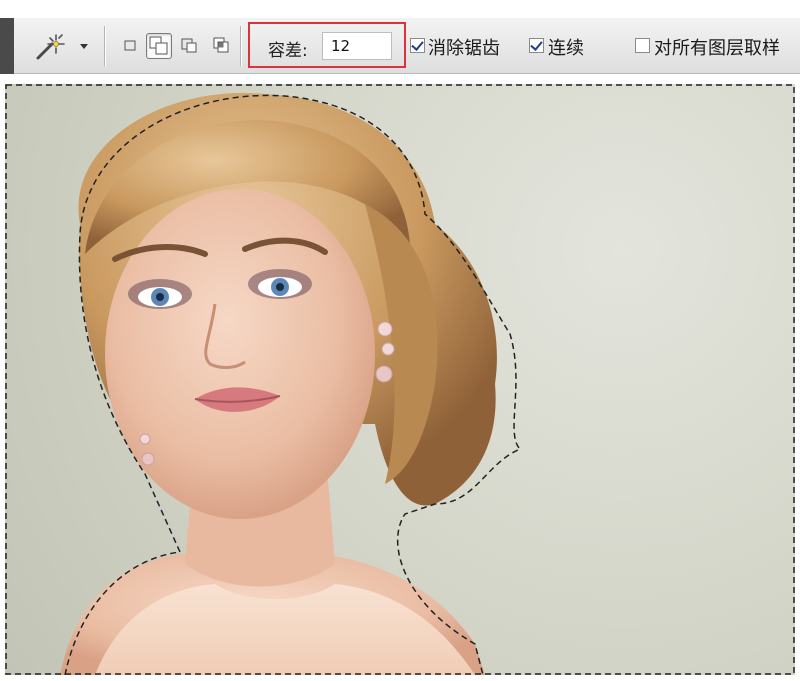 Image resolution: width=800 pixels, height=681 pixels. I want to click on new-selection-icon, so click(130, 45).